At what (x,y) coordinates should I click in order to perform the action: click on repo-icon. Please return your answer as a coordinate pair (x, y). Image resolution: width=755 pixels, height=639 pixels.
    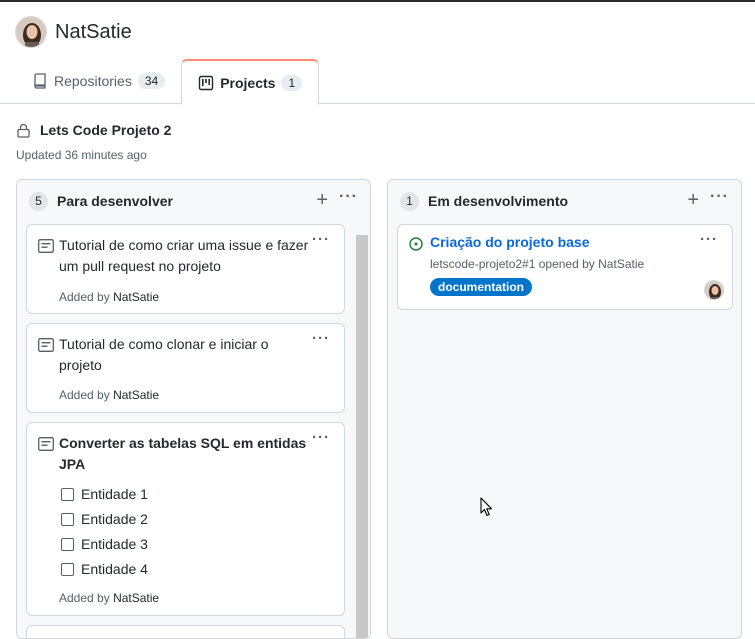
    Looking at the image, I should click on (40, 81).